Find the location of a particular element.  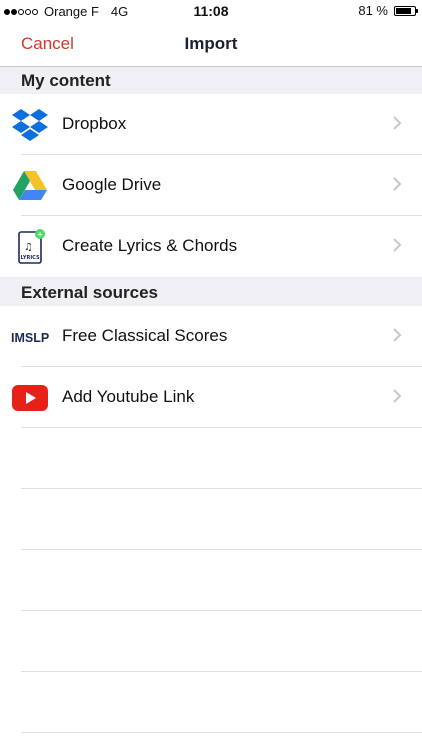

navigation-bar: Cancel Import is located at coordinates (211, 44).